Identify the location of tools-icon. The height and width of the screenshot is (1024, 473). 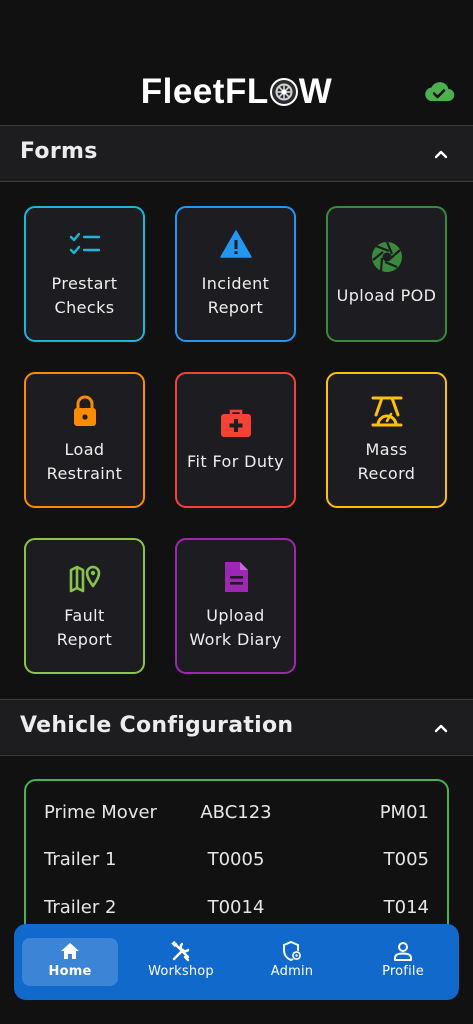
(180, 951).